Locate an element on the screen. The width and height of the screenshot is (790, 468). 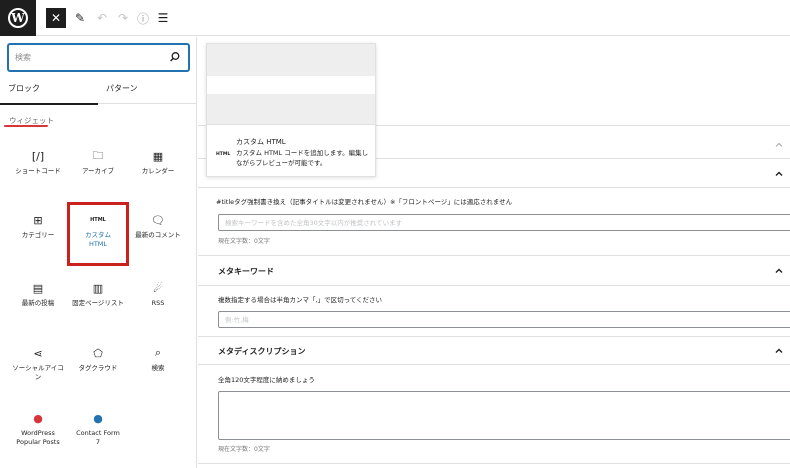
preview-divider is located at coordinates (291, 124).